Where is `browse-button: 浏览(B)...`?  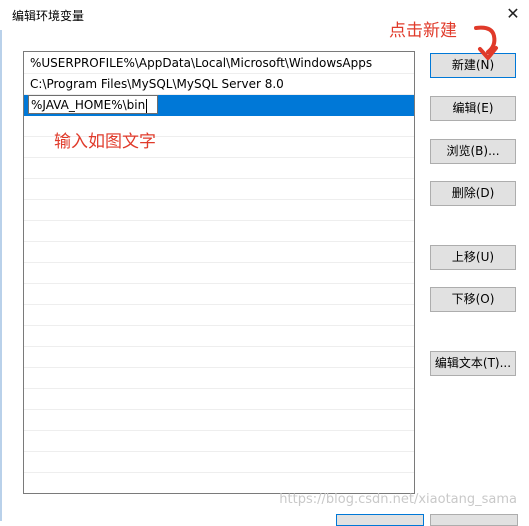
browse-button: 浏览(B)... is located at coordinates (473, 151).